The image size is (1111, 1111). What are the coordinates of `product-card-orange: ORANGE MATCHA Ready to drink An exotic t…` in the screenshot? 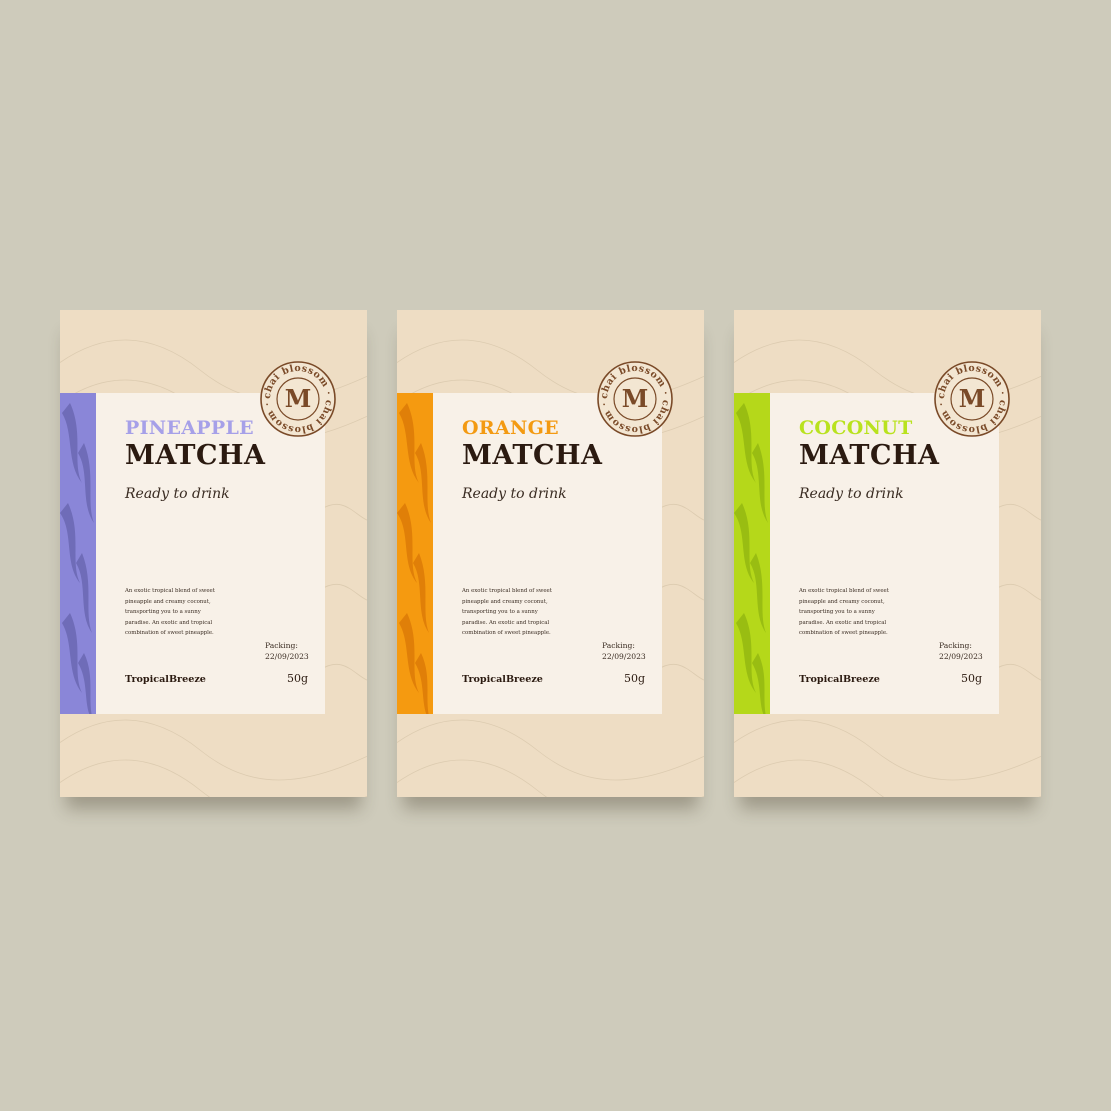 It's located at (550, 553).